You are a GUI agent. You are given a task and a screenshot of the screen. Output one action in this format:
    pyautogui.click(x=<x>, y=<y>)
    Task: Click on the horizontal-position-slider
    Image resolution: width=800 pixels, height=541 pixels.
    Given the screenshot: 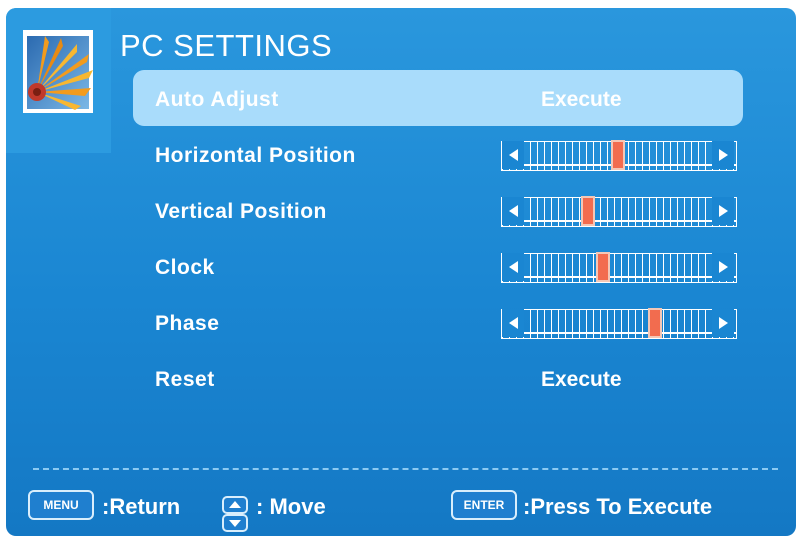 What is the action you would take?
    pyautogui.click(x=619, y=155)
    